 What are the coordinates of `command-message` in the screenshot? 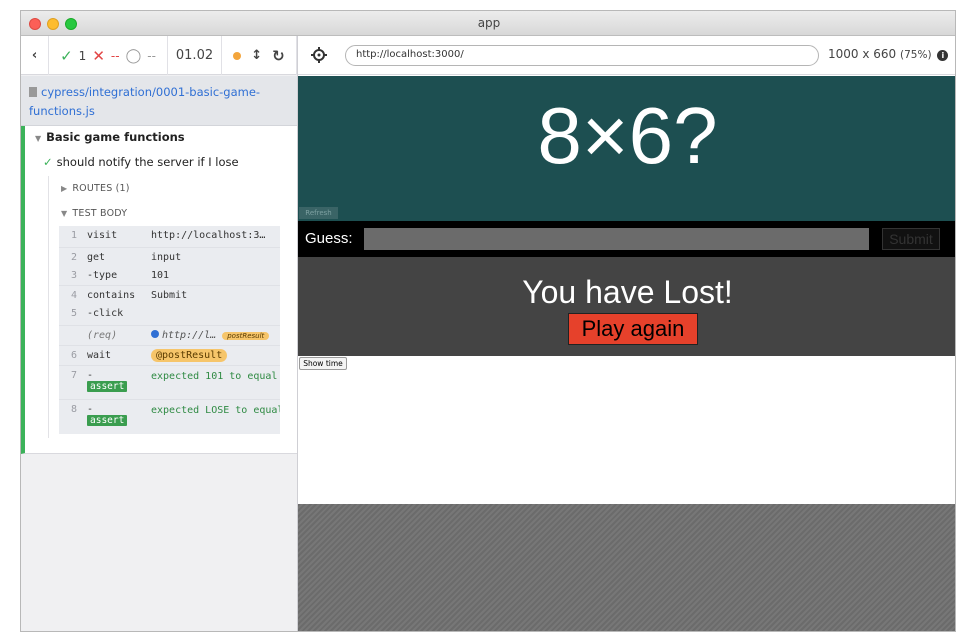 It's located at (207, 314).